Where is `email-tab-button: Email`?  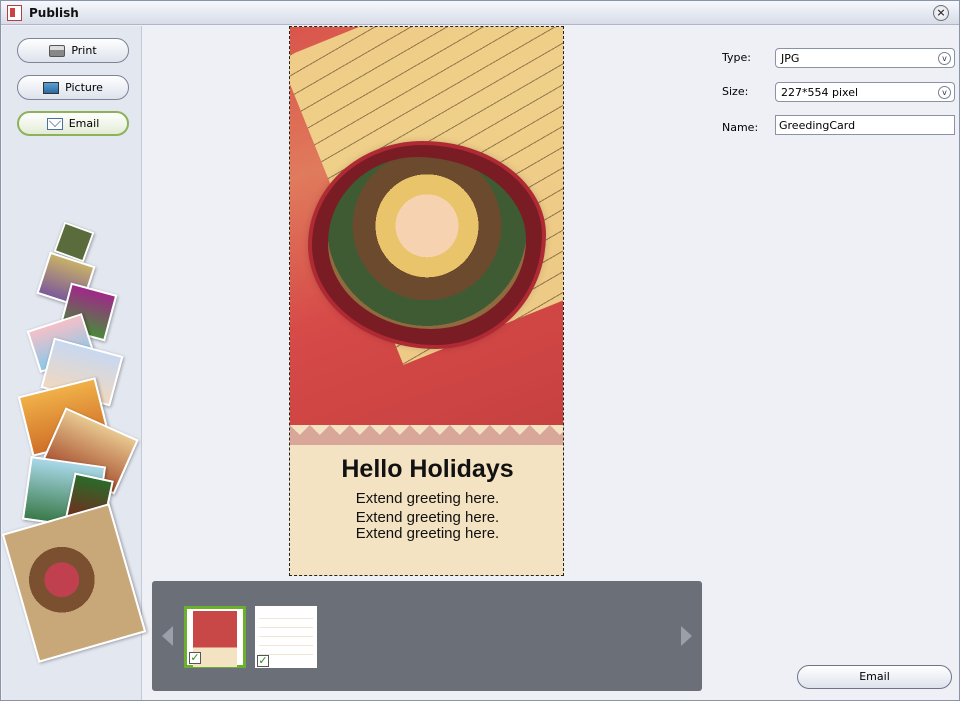 email-tab-button: Email is located at coordinates (73, 123).